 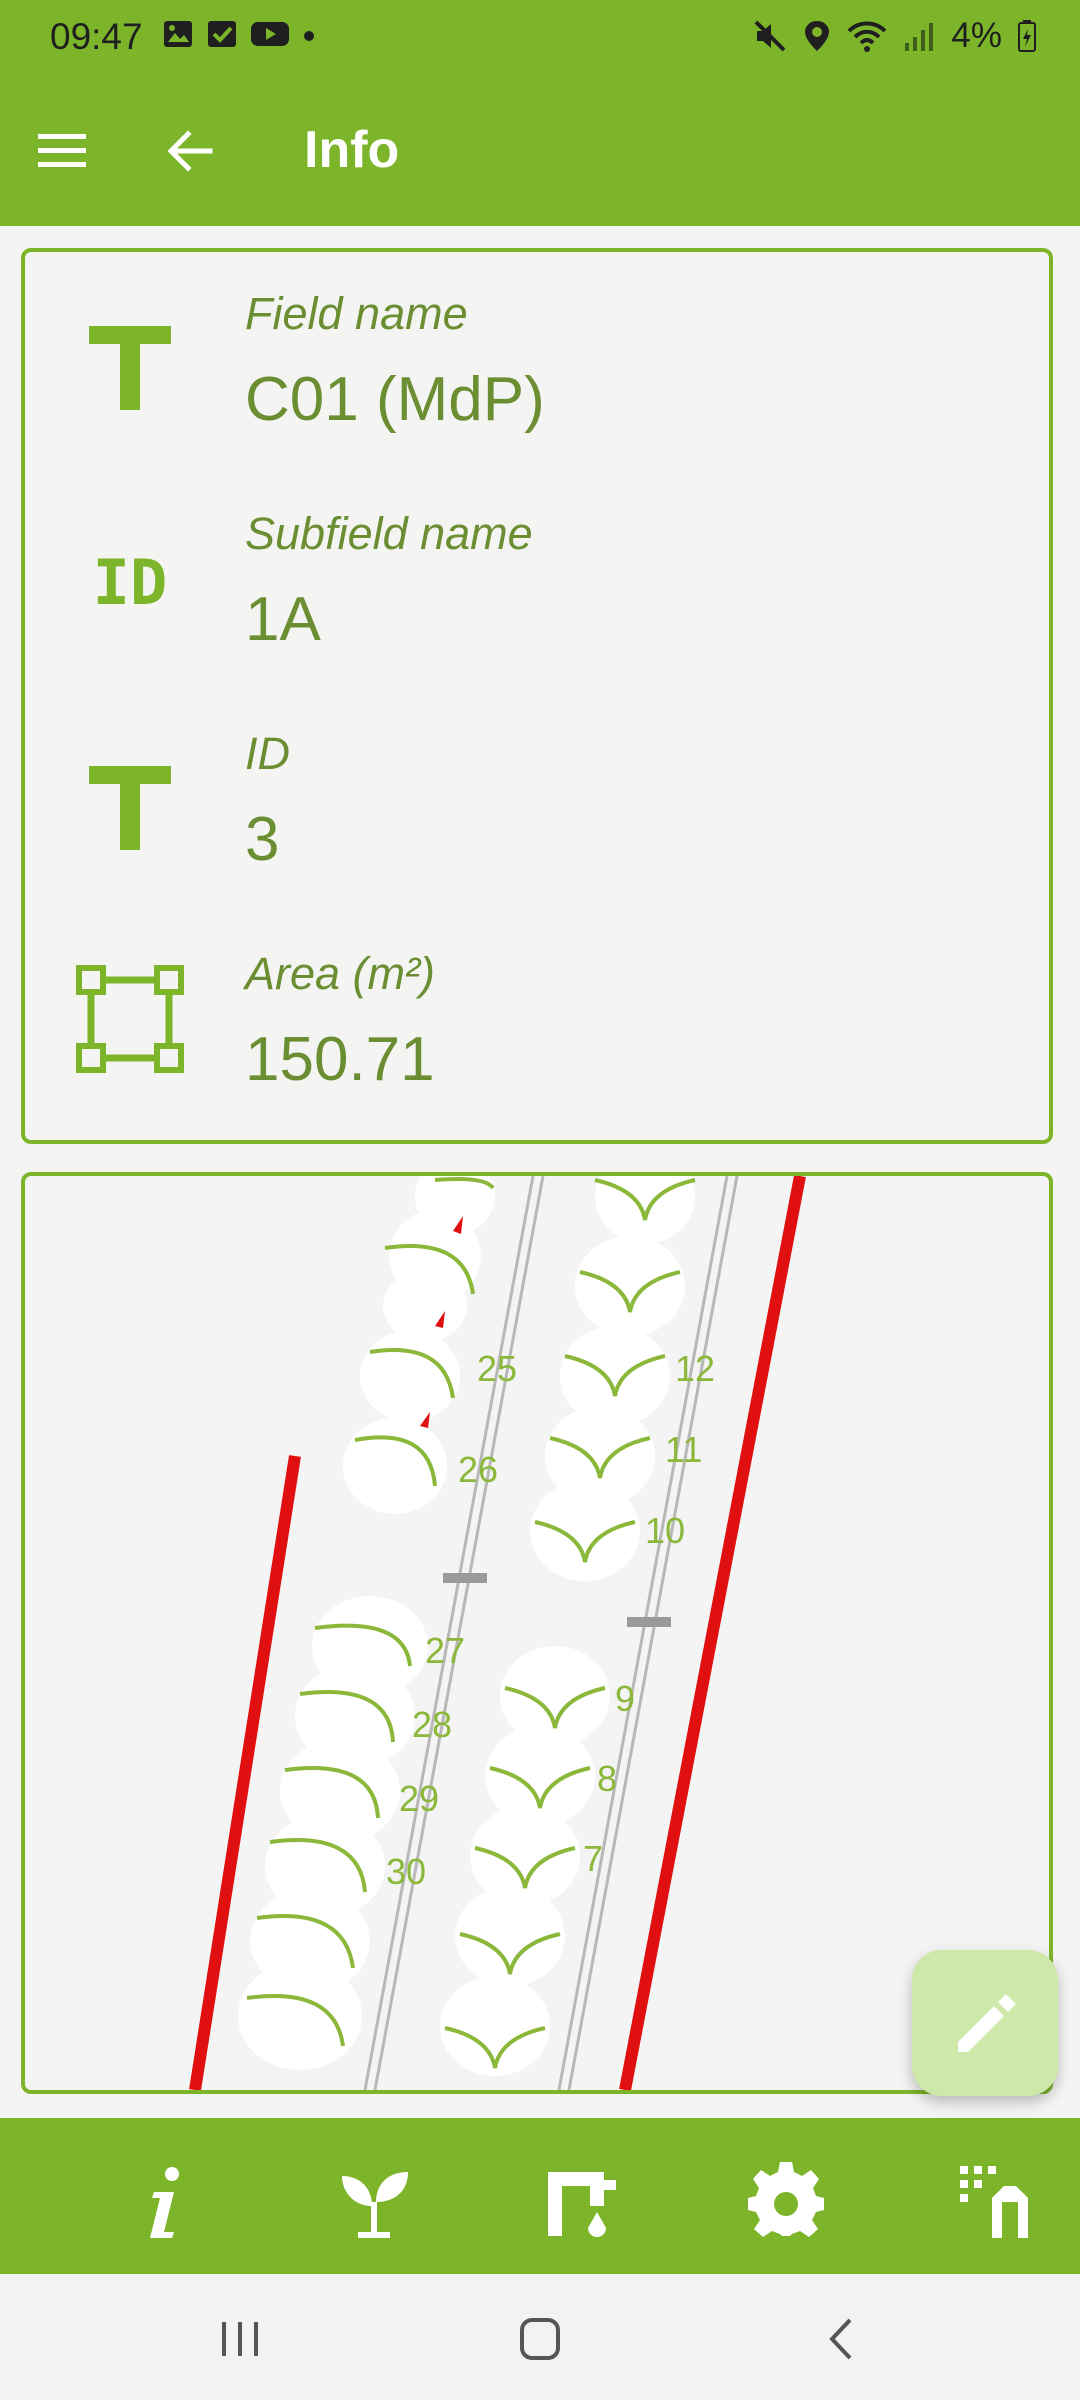 What do you see at coordinates (894, 36) in the screenshot?
I see `system-status-icons: 4%` at bounding box center [894, 36].